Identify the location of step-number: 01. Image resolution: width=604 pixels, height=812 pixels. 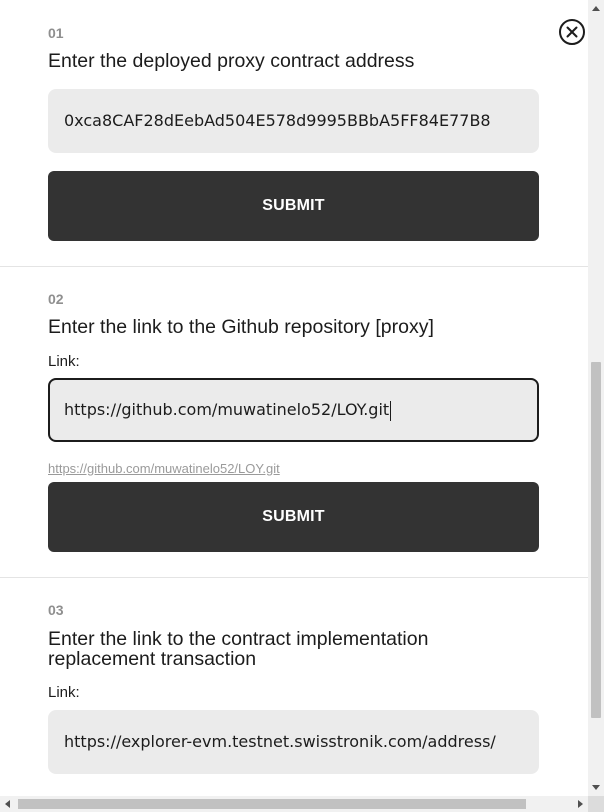
(56, 33).